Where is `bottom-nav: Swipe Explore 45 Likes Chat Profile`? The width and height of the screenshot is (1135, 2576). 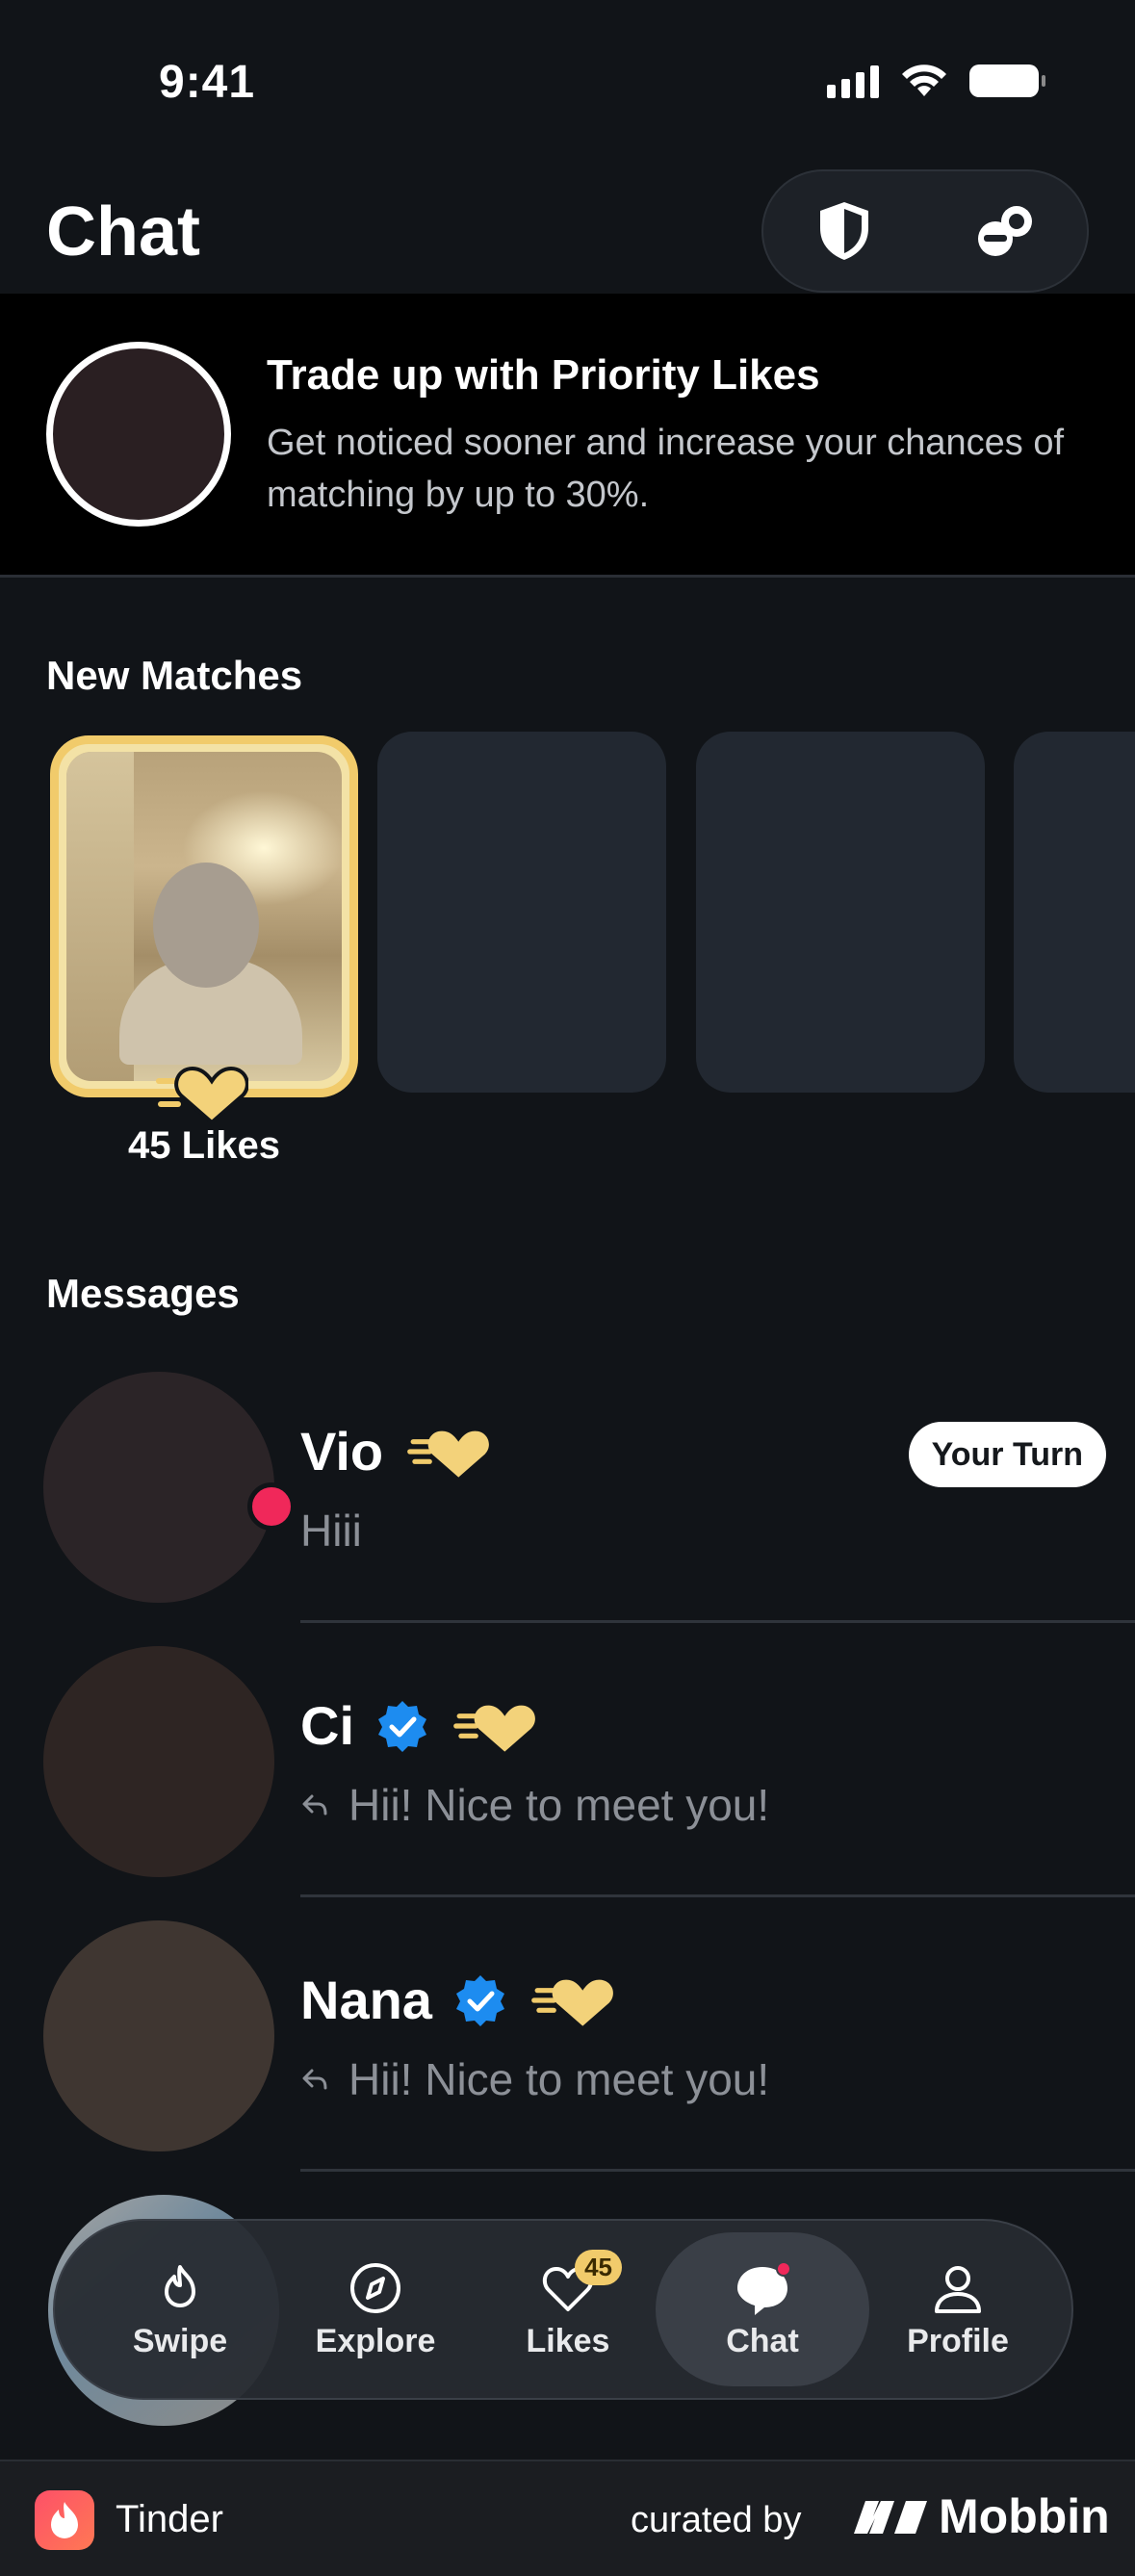
bottom-nav: Swipe Explore 45 Likes Chat Profile is located at coordinates (563, 2310).